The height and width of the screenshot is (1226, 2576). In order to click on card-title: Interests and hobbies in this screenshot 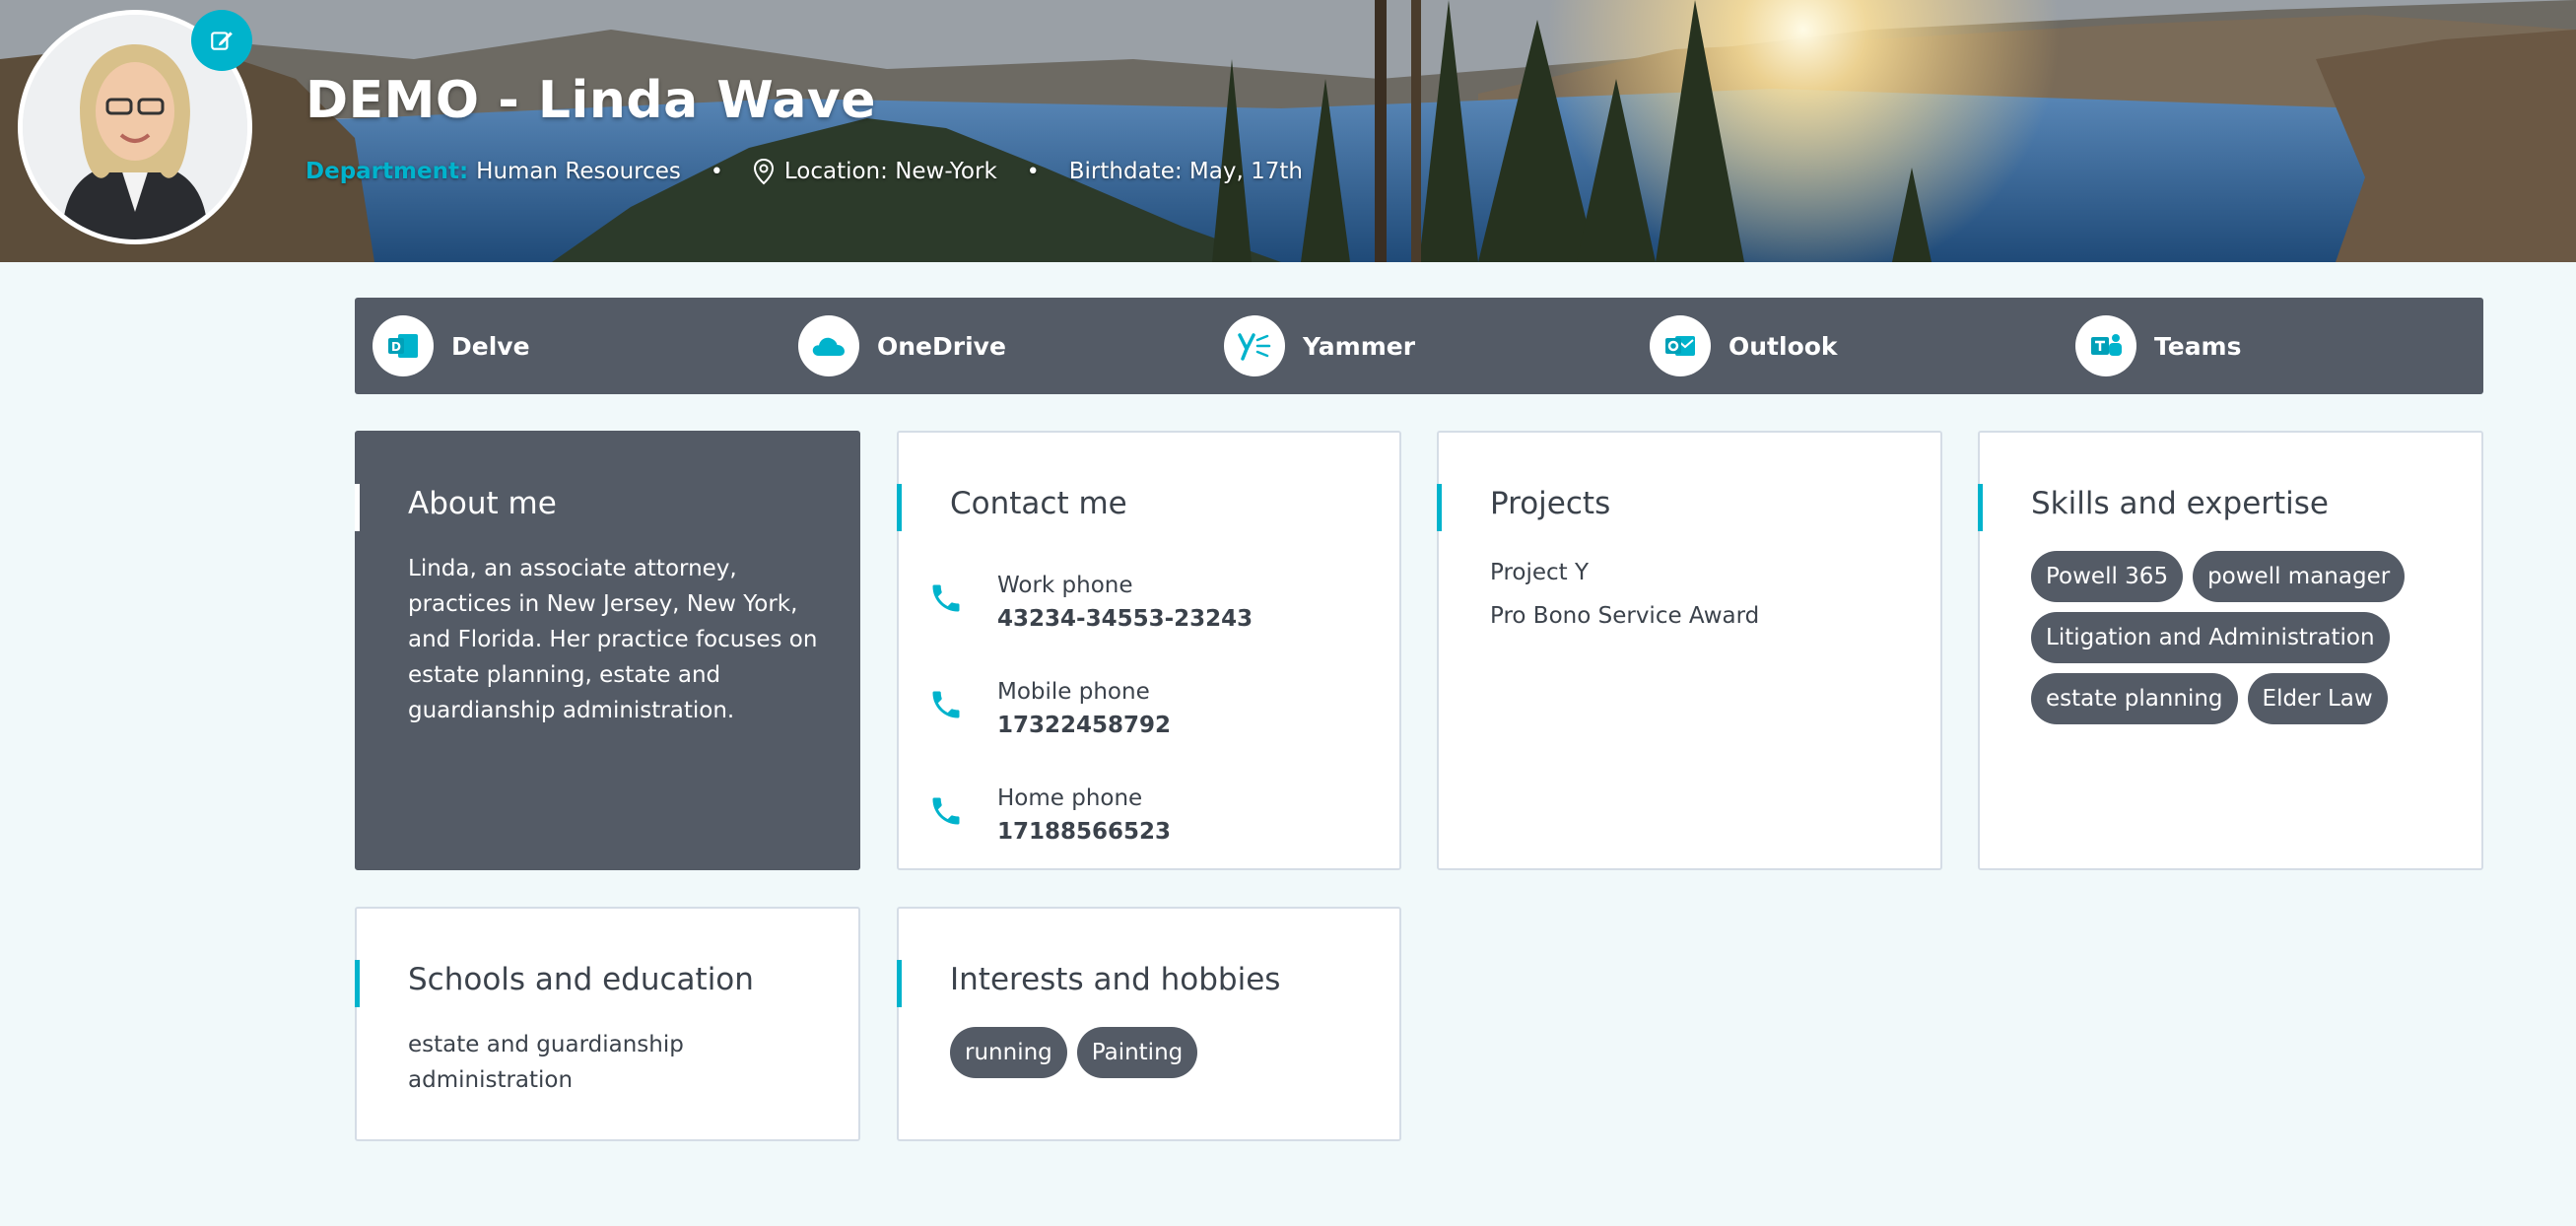, I will do `click(1115, 980)`.